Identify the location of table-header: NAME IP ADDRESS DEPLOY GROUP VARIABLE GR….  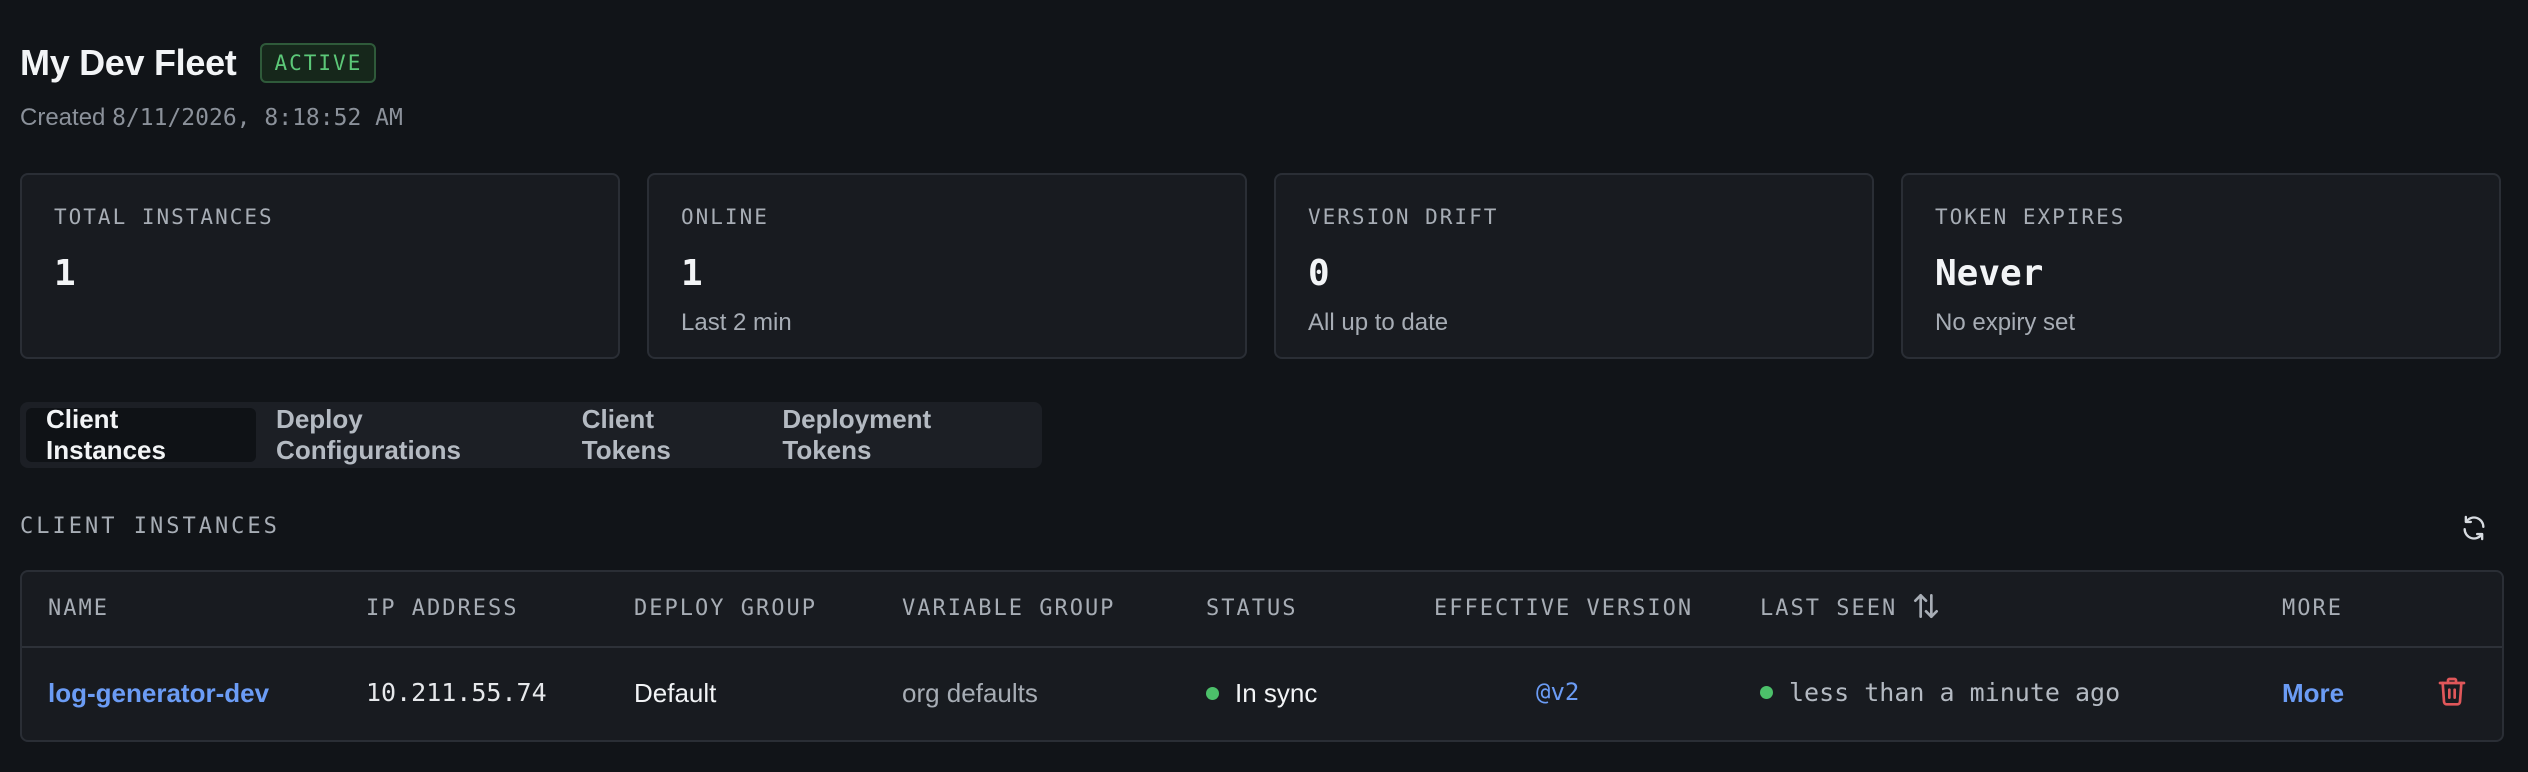
(1262, 610).